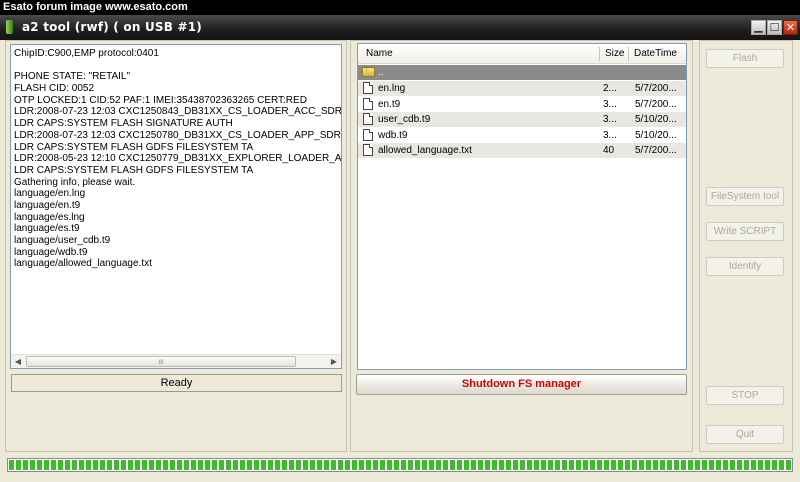 The height and width of the screenshot is (482, 800). What do you see at coordinates (112, 27) in the screenshot?
I see `window-title: a2 tool (rwf) ( on USB #1)` at bounding box center [112, 27].